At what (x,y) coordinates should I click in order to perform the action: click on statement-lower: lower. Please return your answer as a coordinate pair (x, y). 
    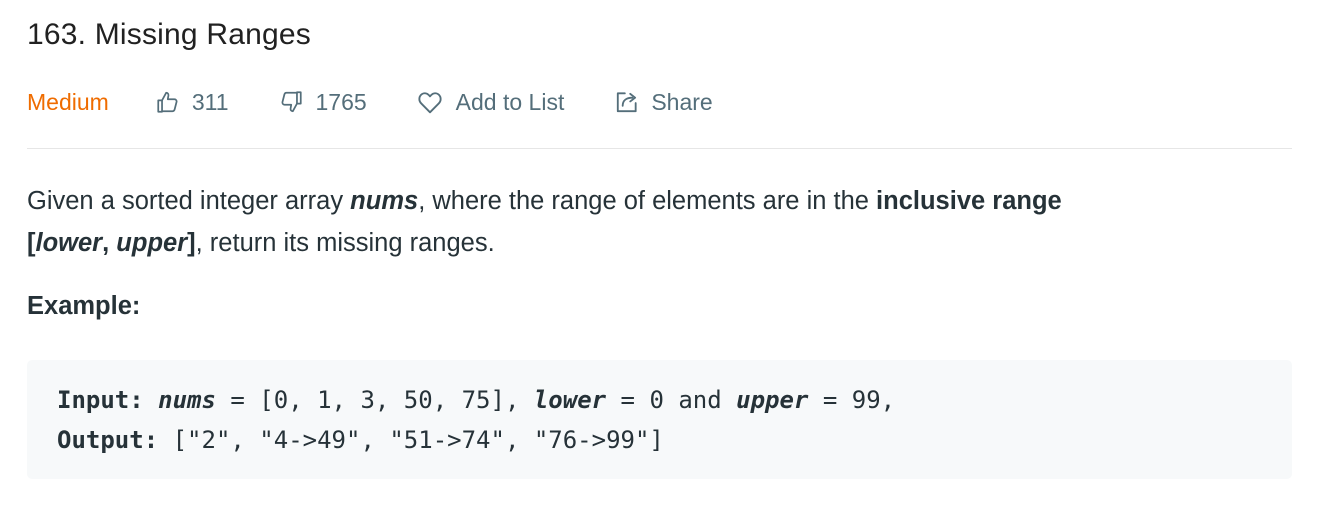
    Looking at the image, I should click on (69, 243).